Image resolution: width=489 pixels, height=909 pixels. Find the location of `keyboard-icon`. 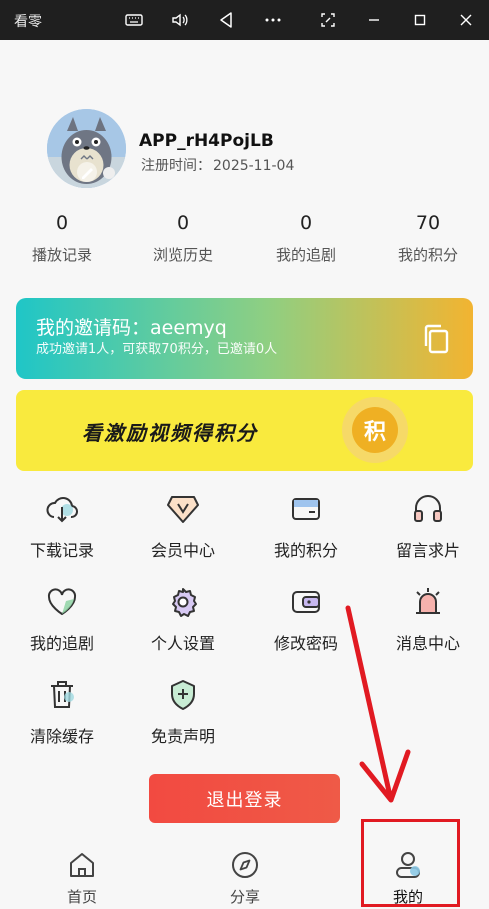

keyboard-icon is located at coordinates (134, 20).